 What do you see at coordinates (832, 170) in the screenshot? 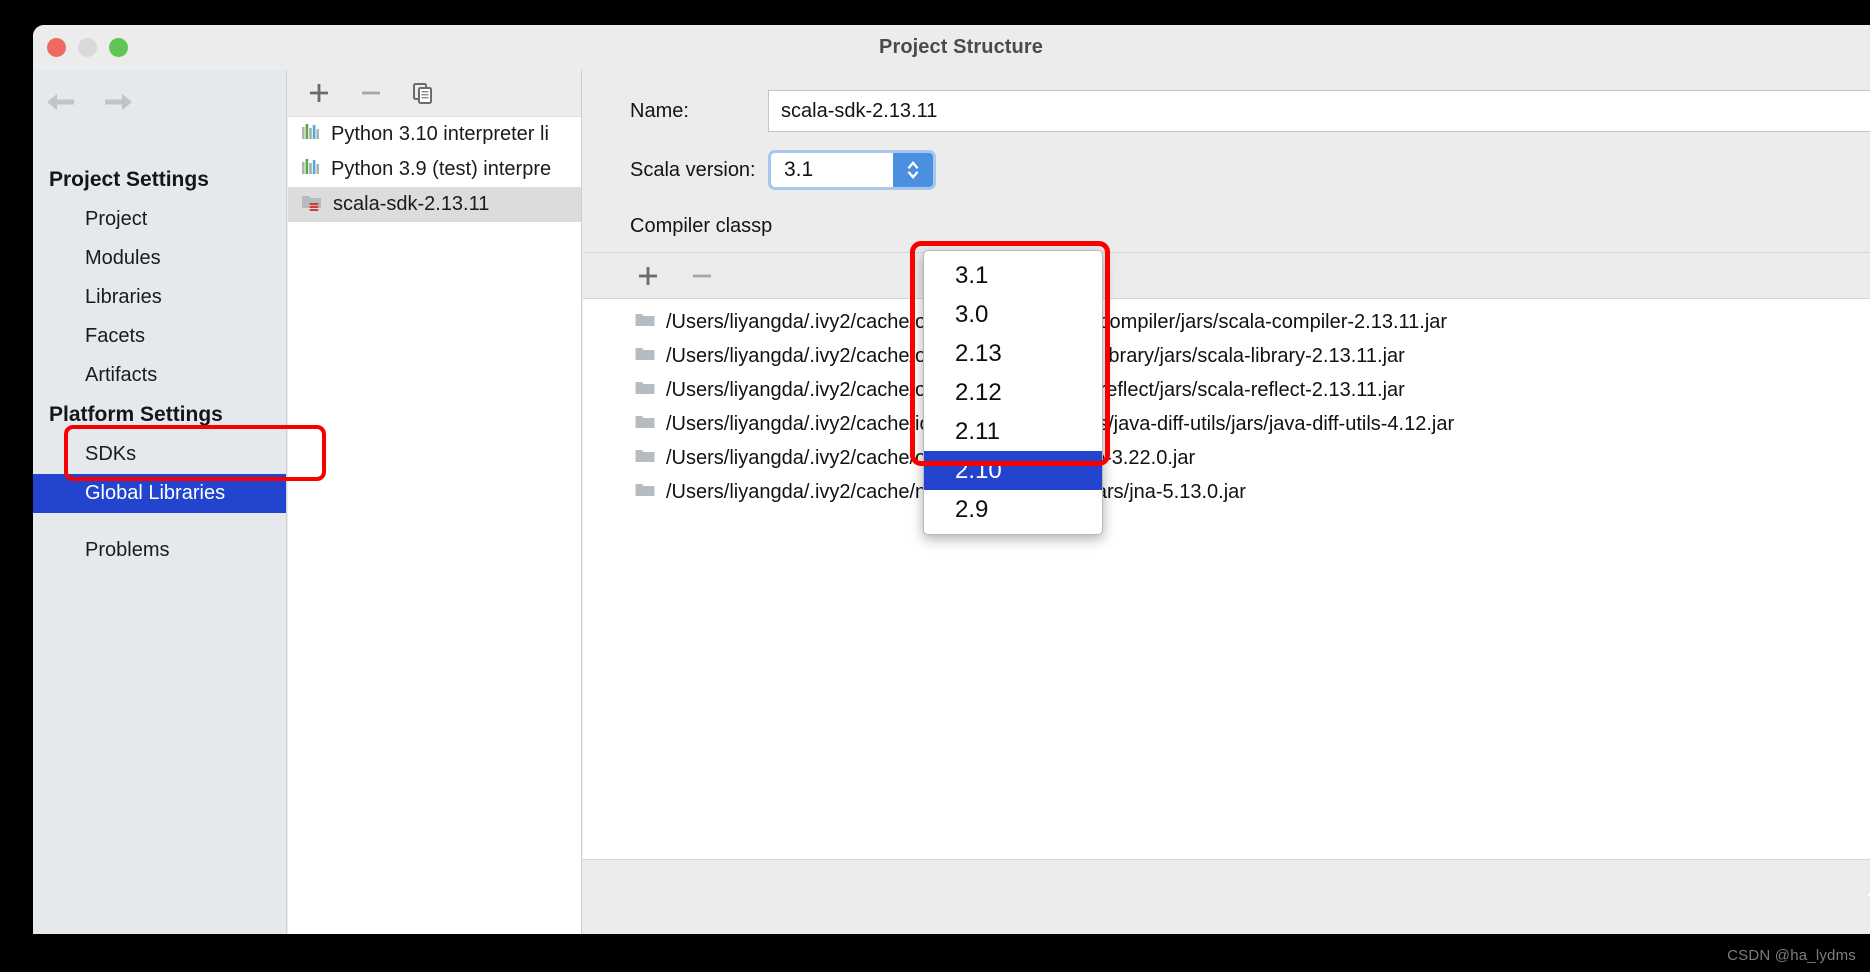
I see `scala-version-value: 3.1` at bounding box center [832, 170].